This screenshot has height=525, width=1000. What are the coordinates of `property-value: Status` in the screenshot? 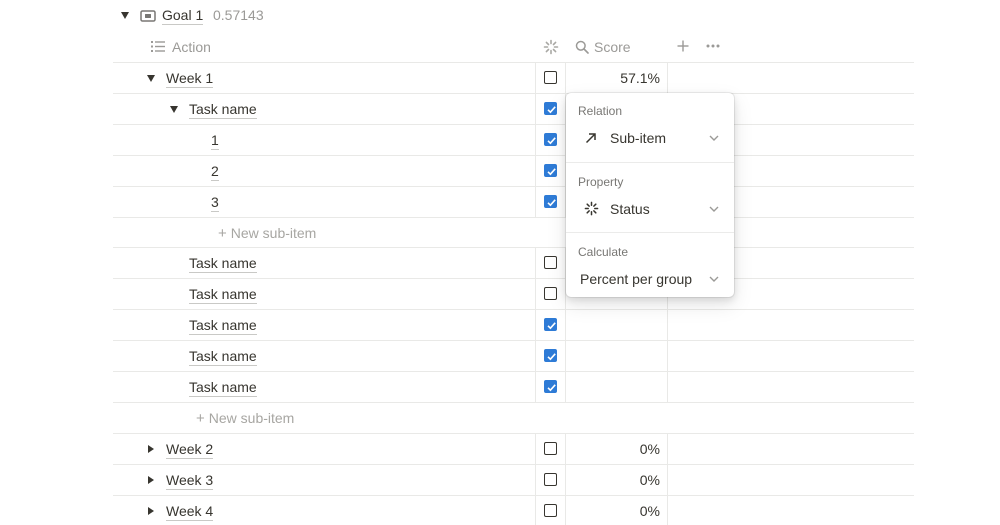 It's located at (630, 209).